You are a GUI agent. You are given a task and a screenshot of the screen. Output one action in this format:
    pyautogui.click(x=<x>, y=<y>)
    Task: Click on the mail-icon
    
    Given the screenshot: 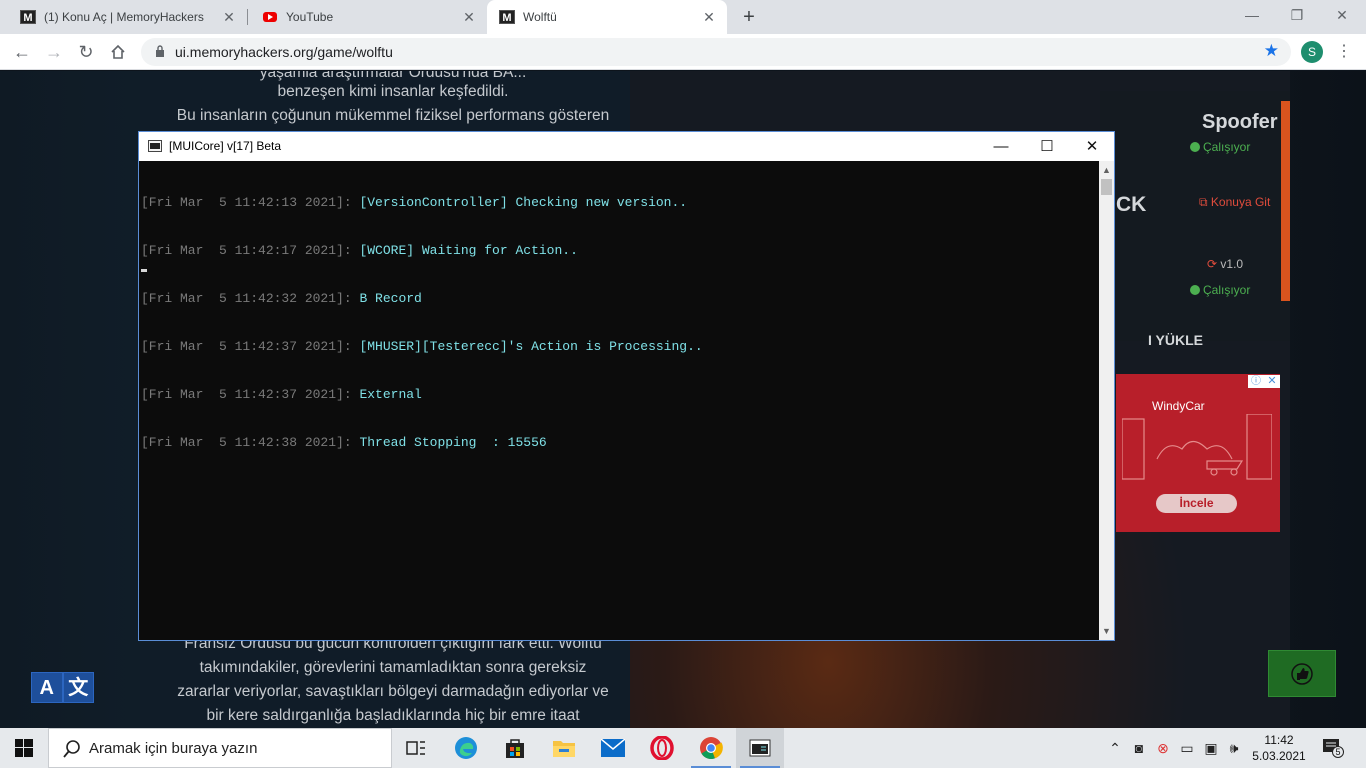 What is the action you would take?
    pyautogui.click(x=613, y=748)
    